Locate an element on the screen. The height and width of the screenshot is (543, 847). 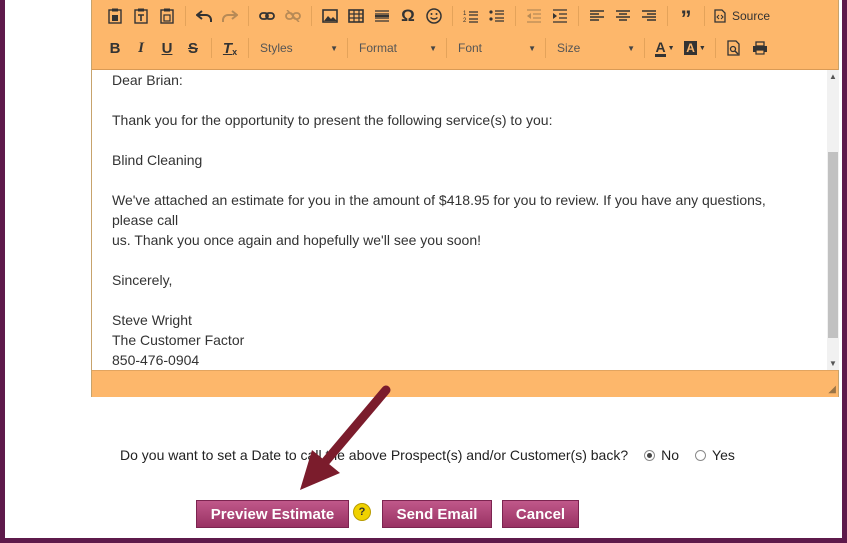
background-color-icon: A ▼ is located at coordinates (695, 48).